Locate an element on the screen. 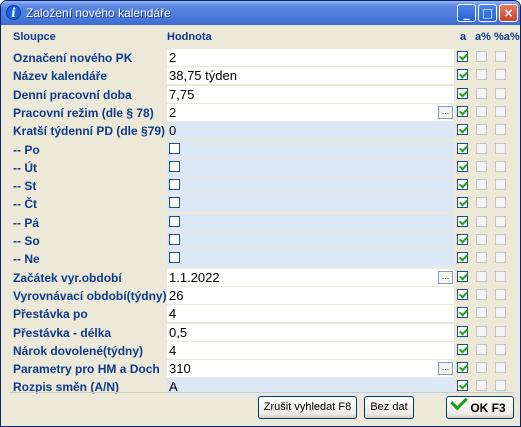  value-field: 0,5 is located at coordinates (310, 332).